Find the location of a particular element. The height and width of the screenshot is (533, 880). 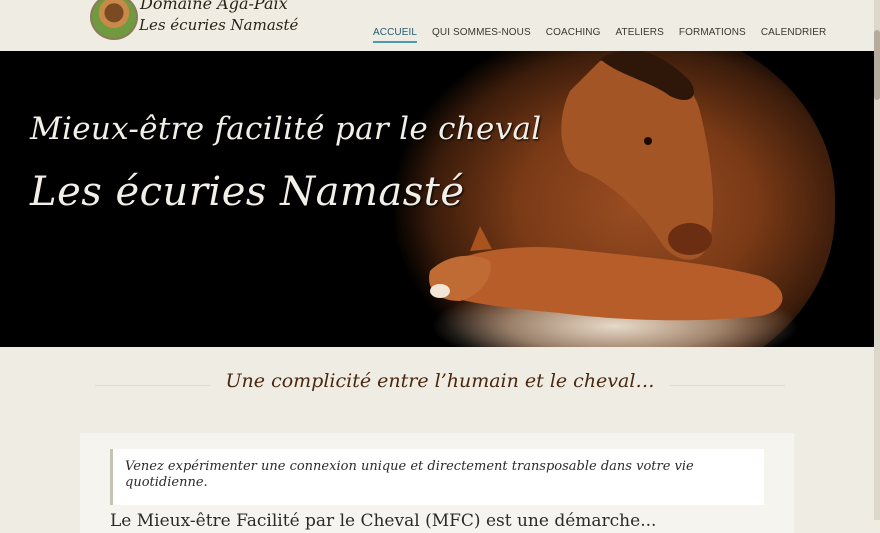

nav-item-calendrier: CALENDRIER is located at coordinates (793, 35).